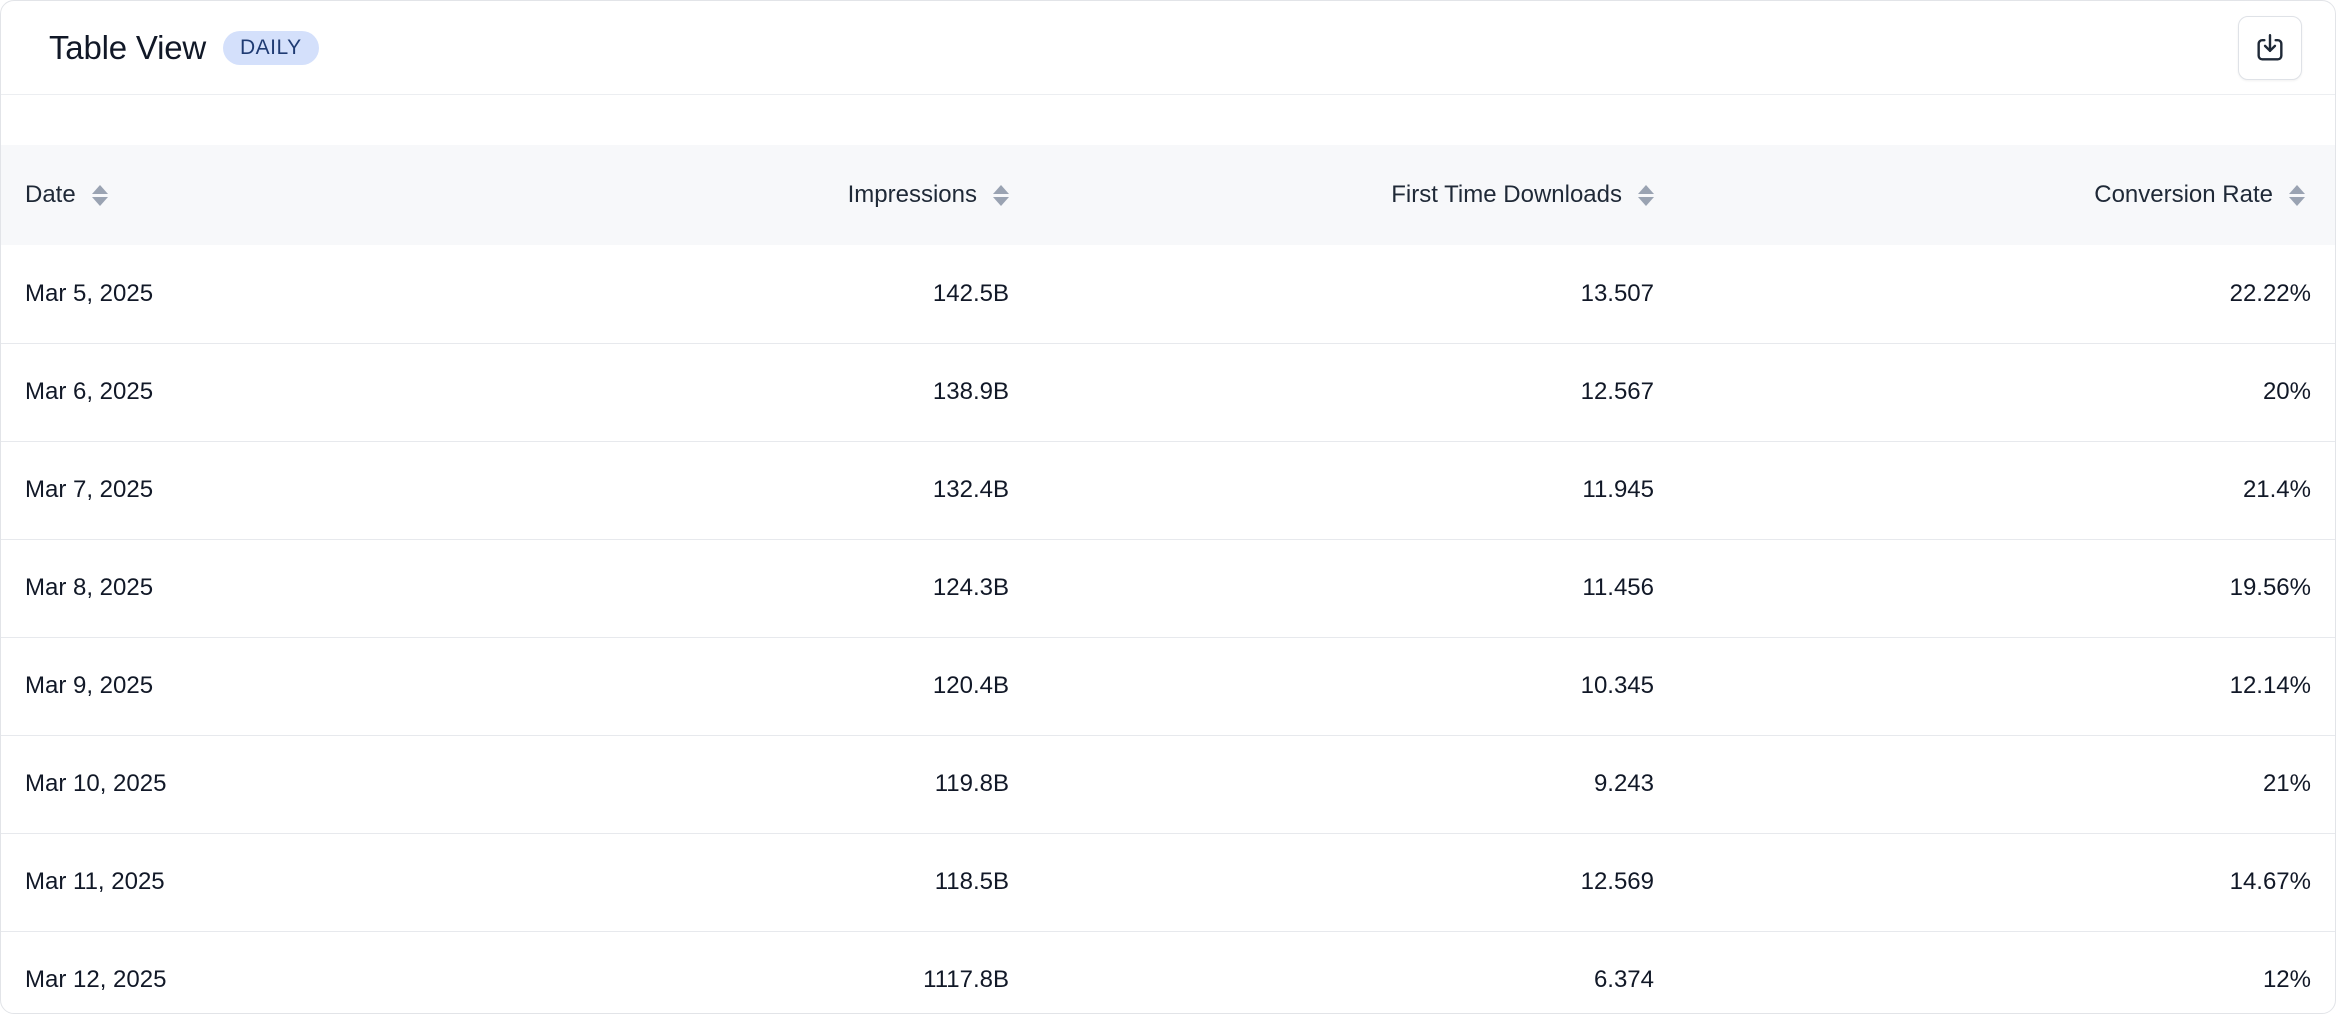 This screenshot has width=2336, height=1014. I want to click on cell-impressions: 124.3B, so click(970, 587).